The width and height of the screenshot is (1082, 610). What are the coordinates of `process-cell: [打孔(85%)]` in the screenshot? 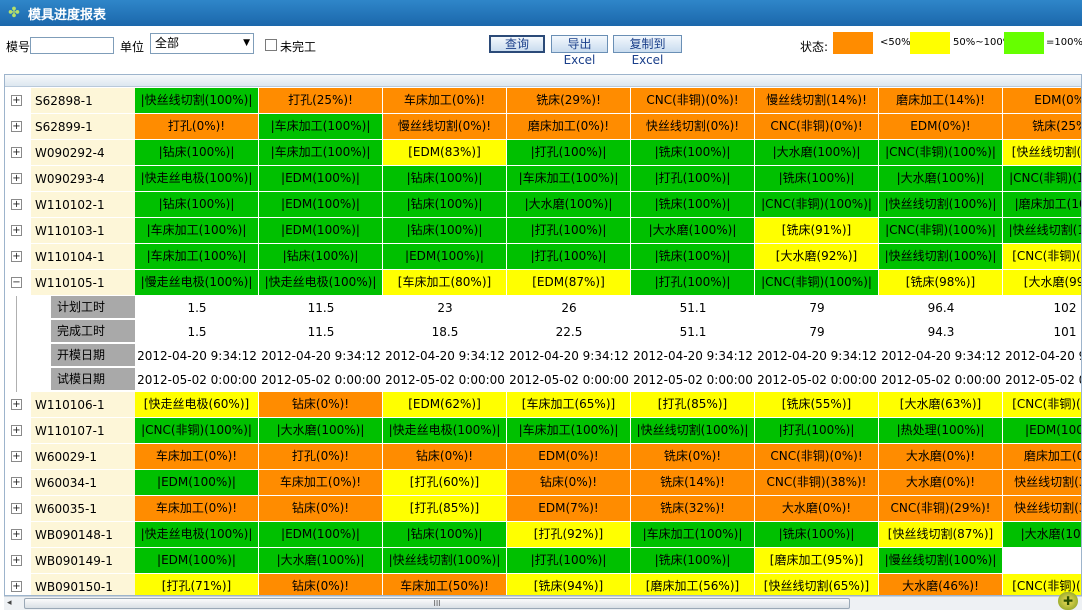 It's located at (445, 509).